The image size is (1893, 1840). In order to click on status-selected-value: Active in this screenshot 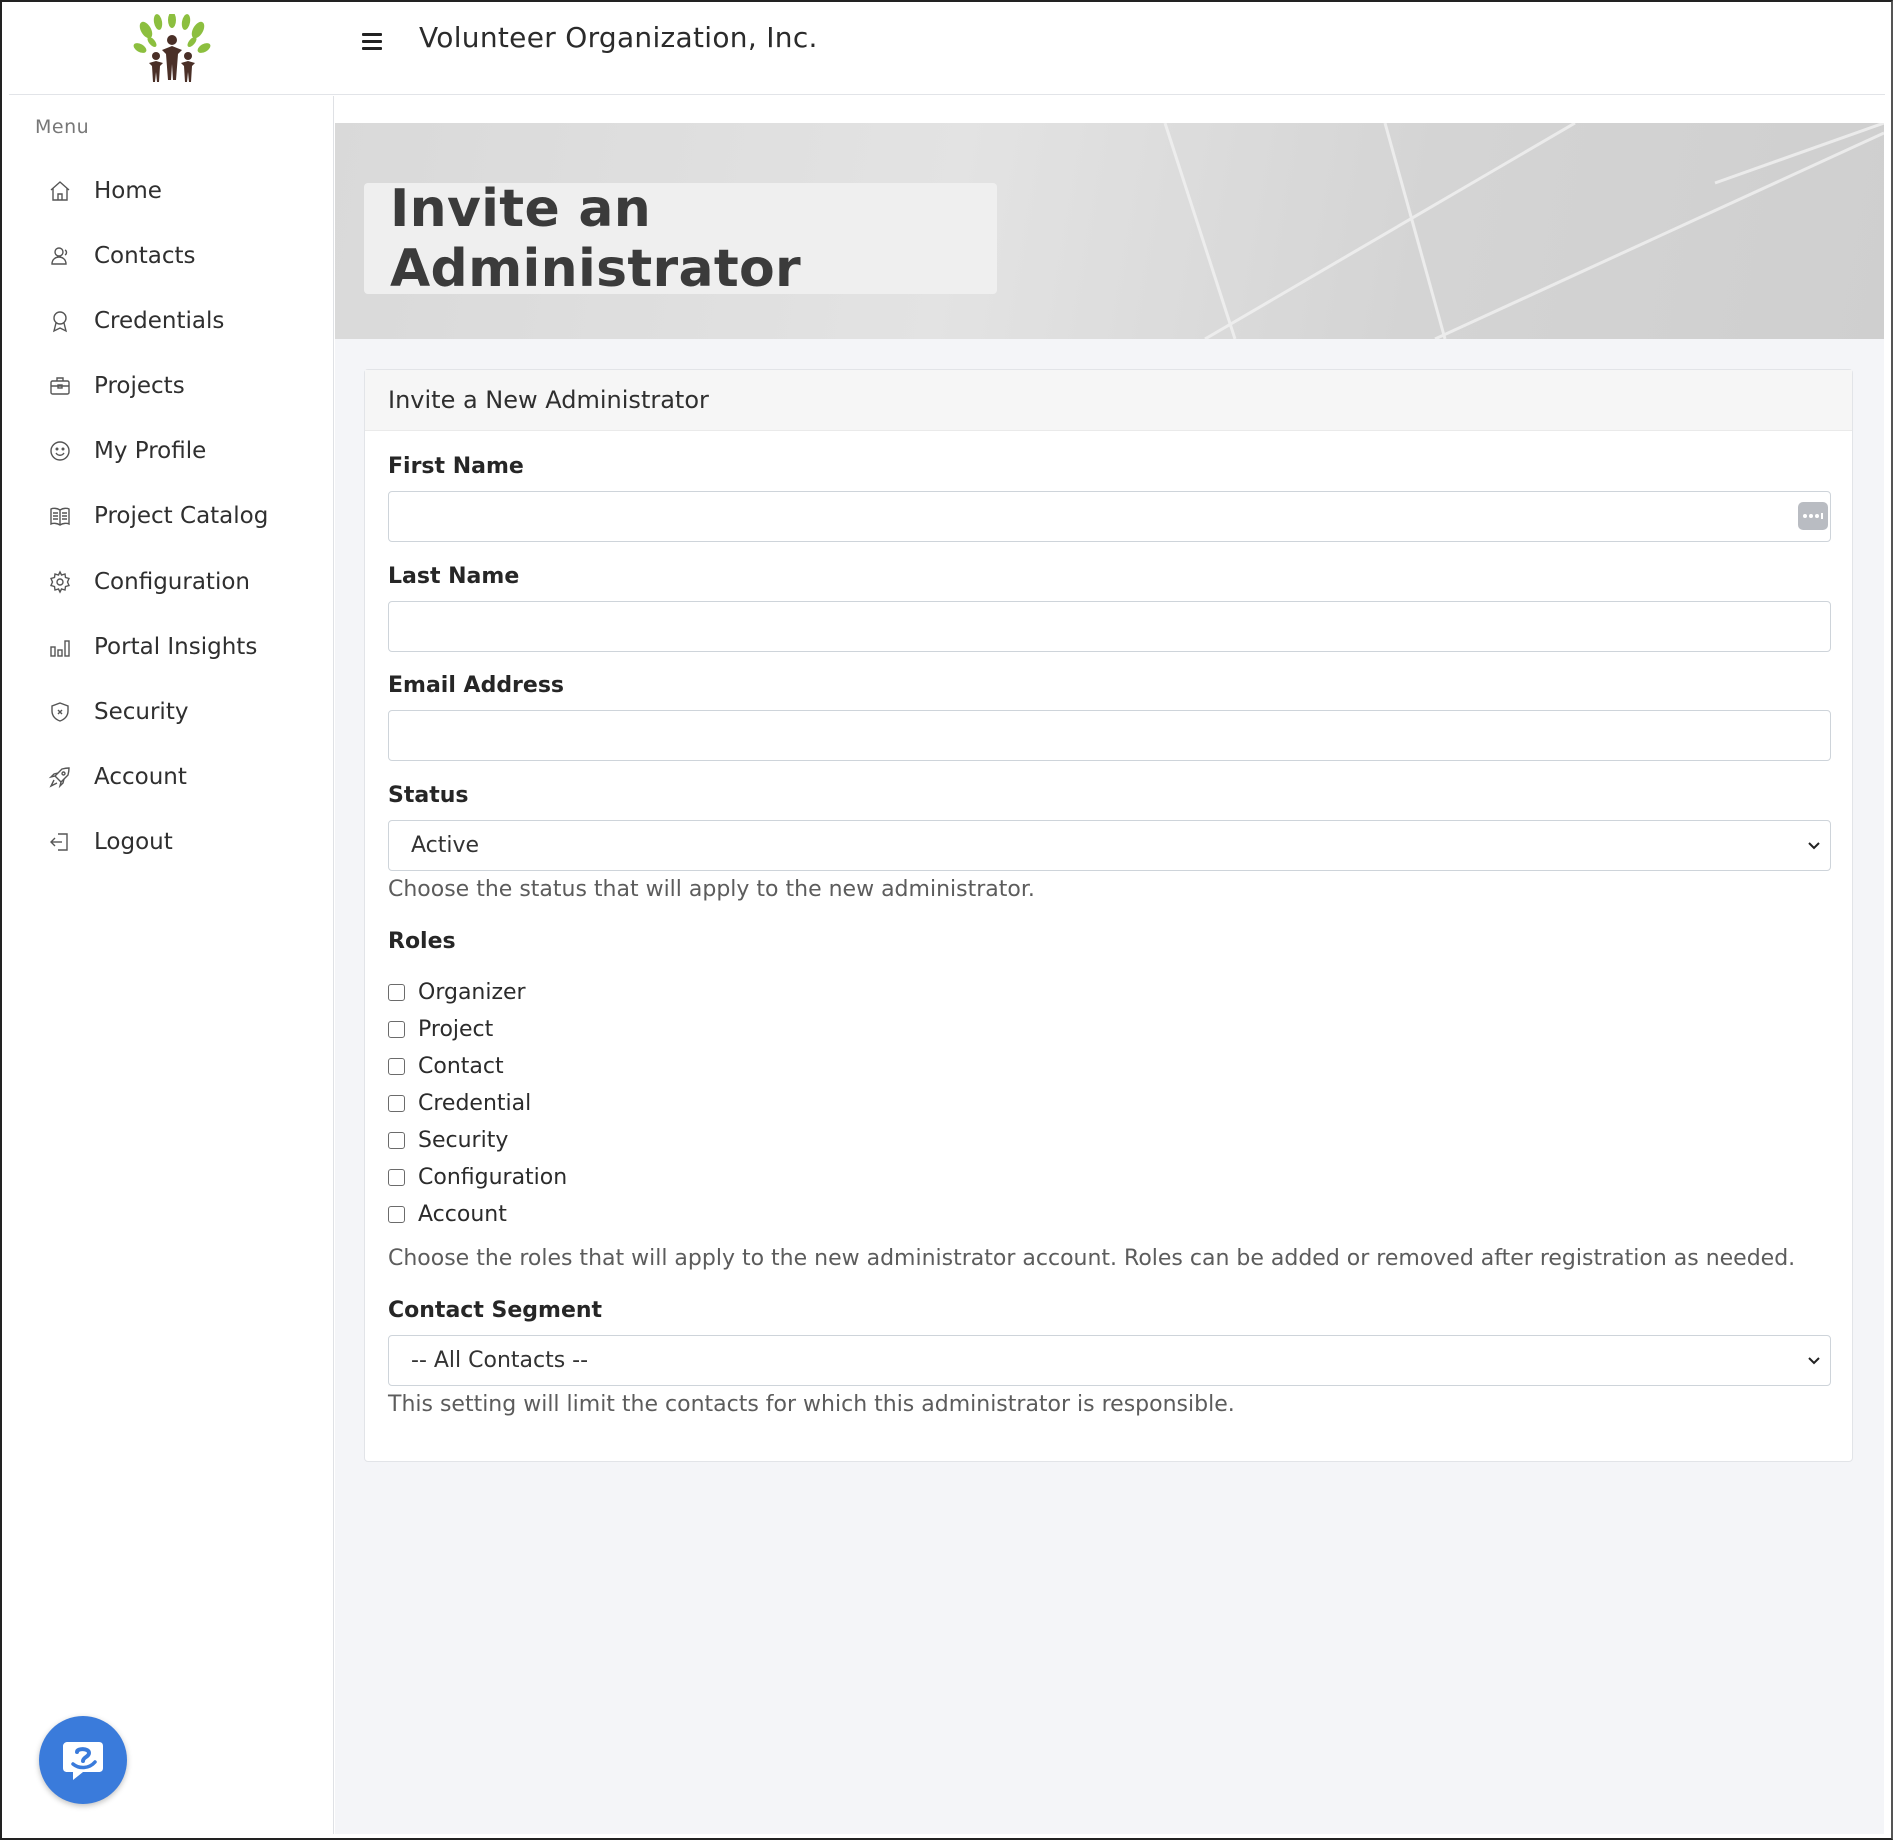, I will do `click(445, 845)`.